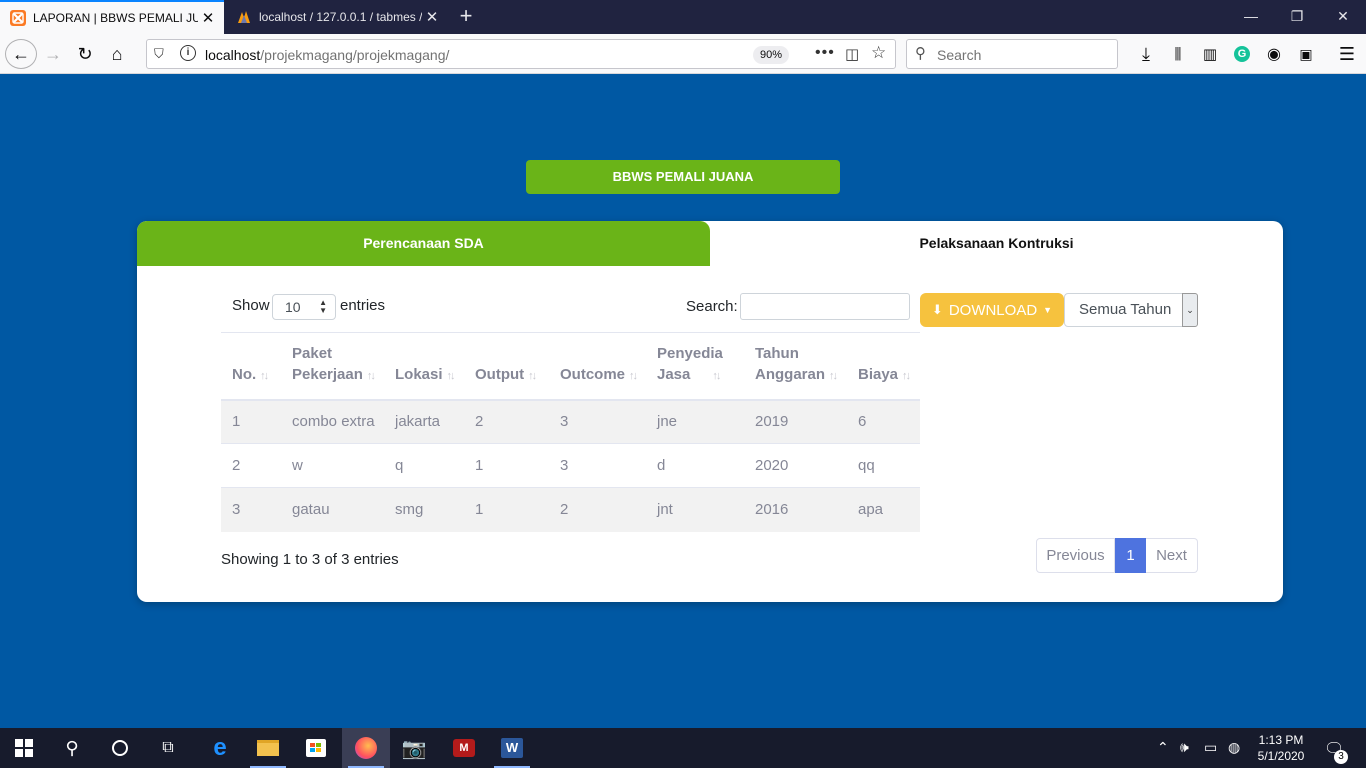  Describe the element at coordinates (1210, 54) in the screenshot. I see `sidebar-icon: ▥` at that location.